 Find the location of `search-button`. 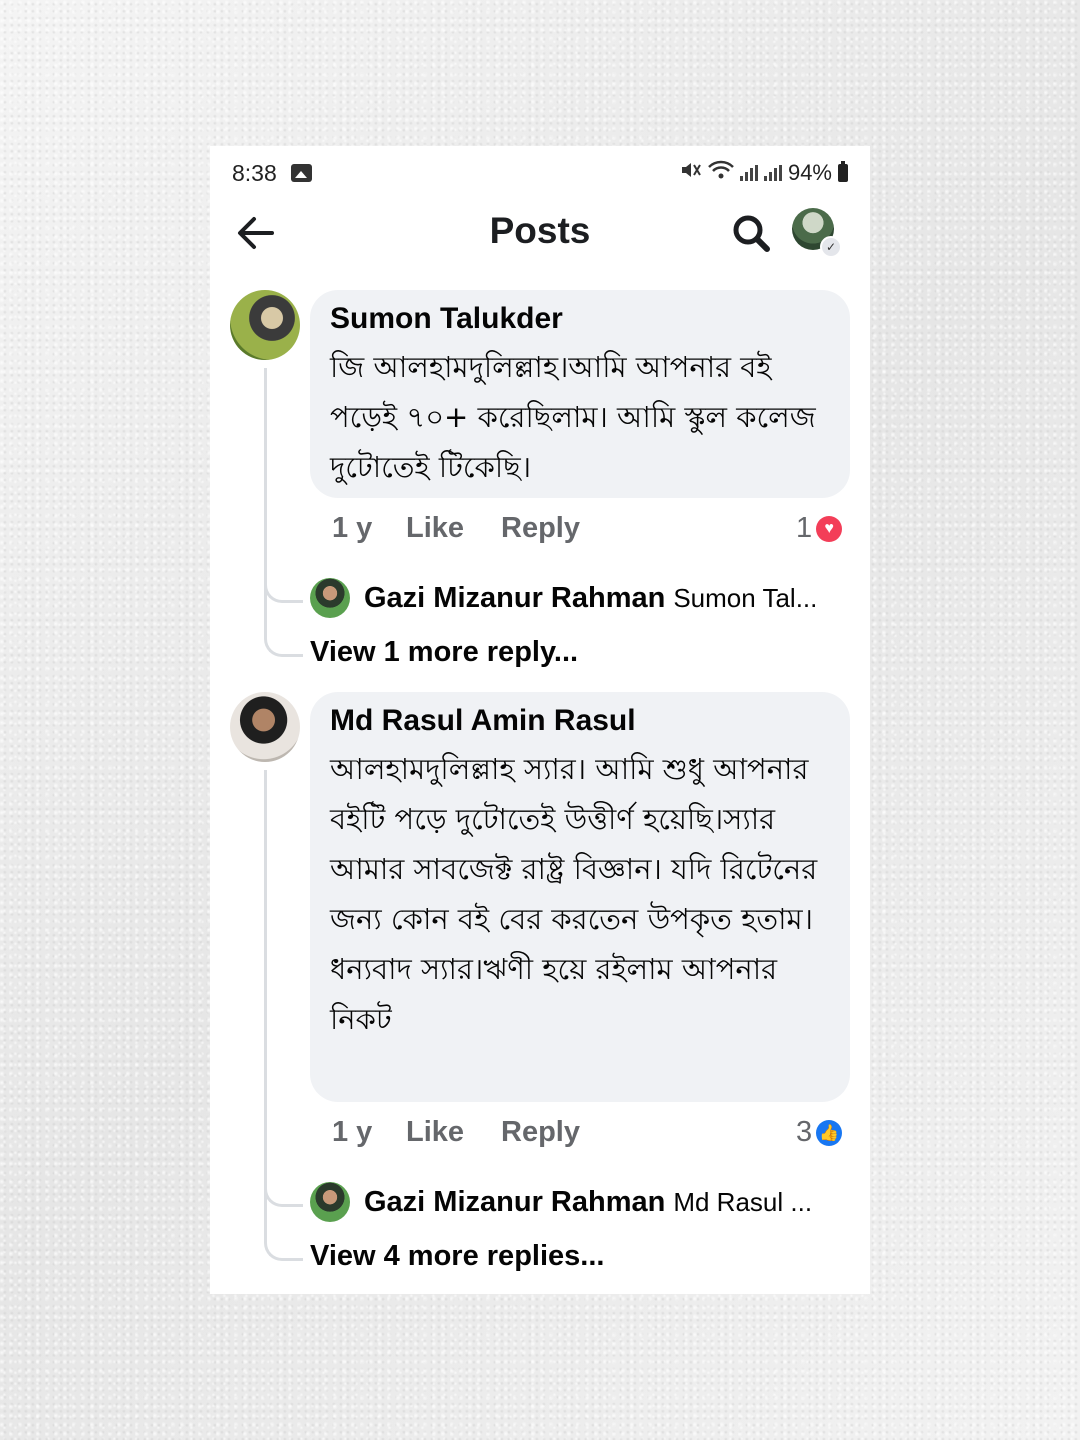

search-button is located at coordinates (753, 233).